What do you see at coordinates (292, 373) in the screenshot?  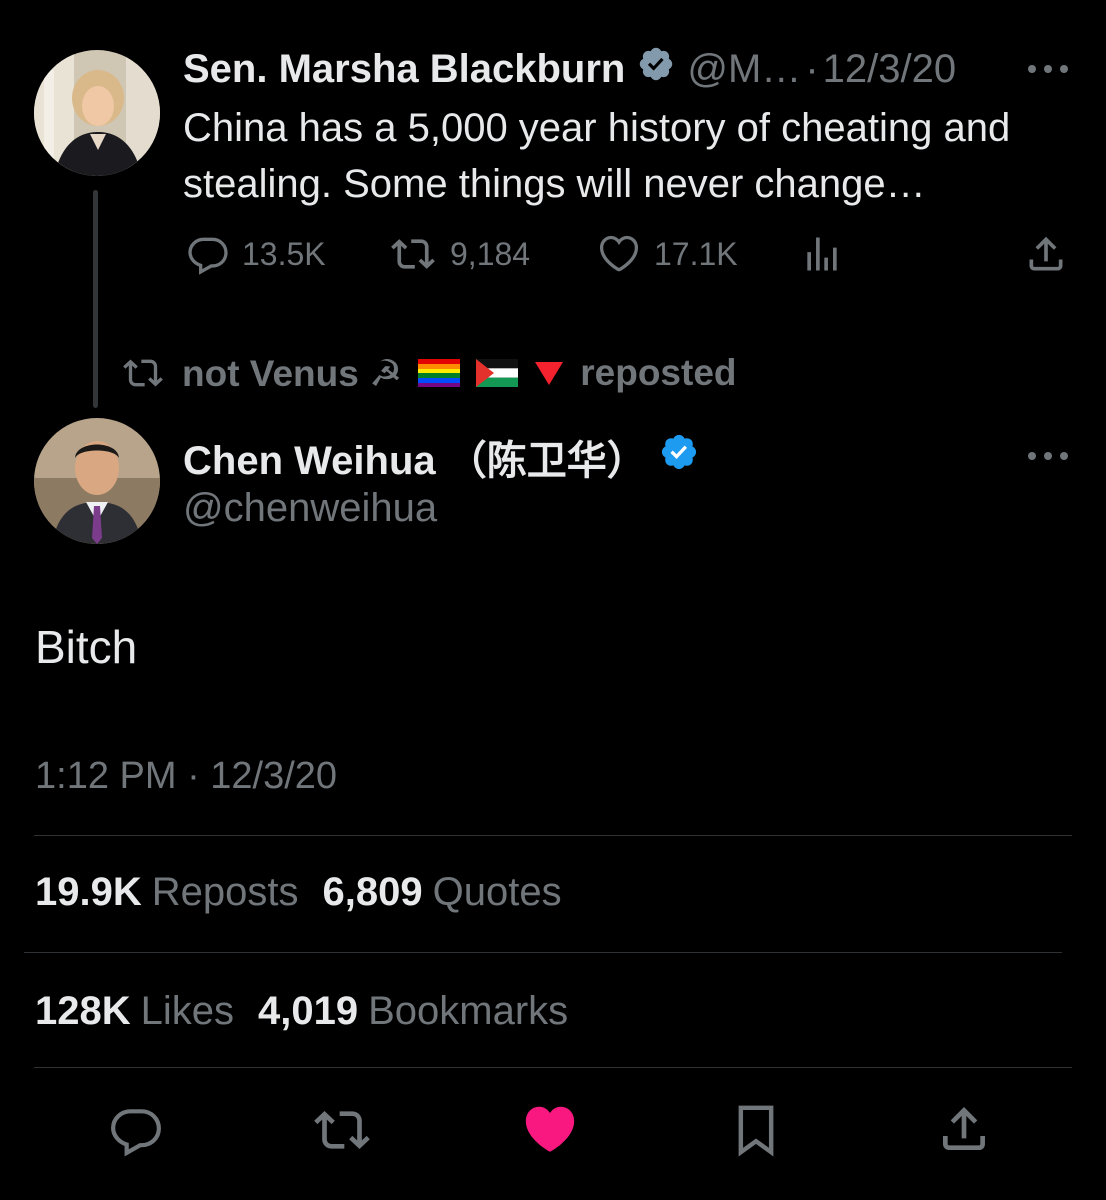 I see `reposter-name: not Venus ☭` at bounding box center [292, 373].